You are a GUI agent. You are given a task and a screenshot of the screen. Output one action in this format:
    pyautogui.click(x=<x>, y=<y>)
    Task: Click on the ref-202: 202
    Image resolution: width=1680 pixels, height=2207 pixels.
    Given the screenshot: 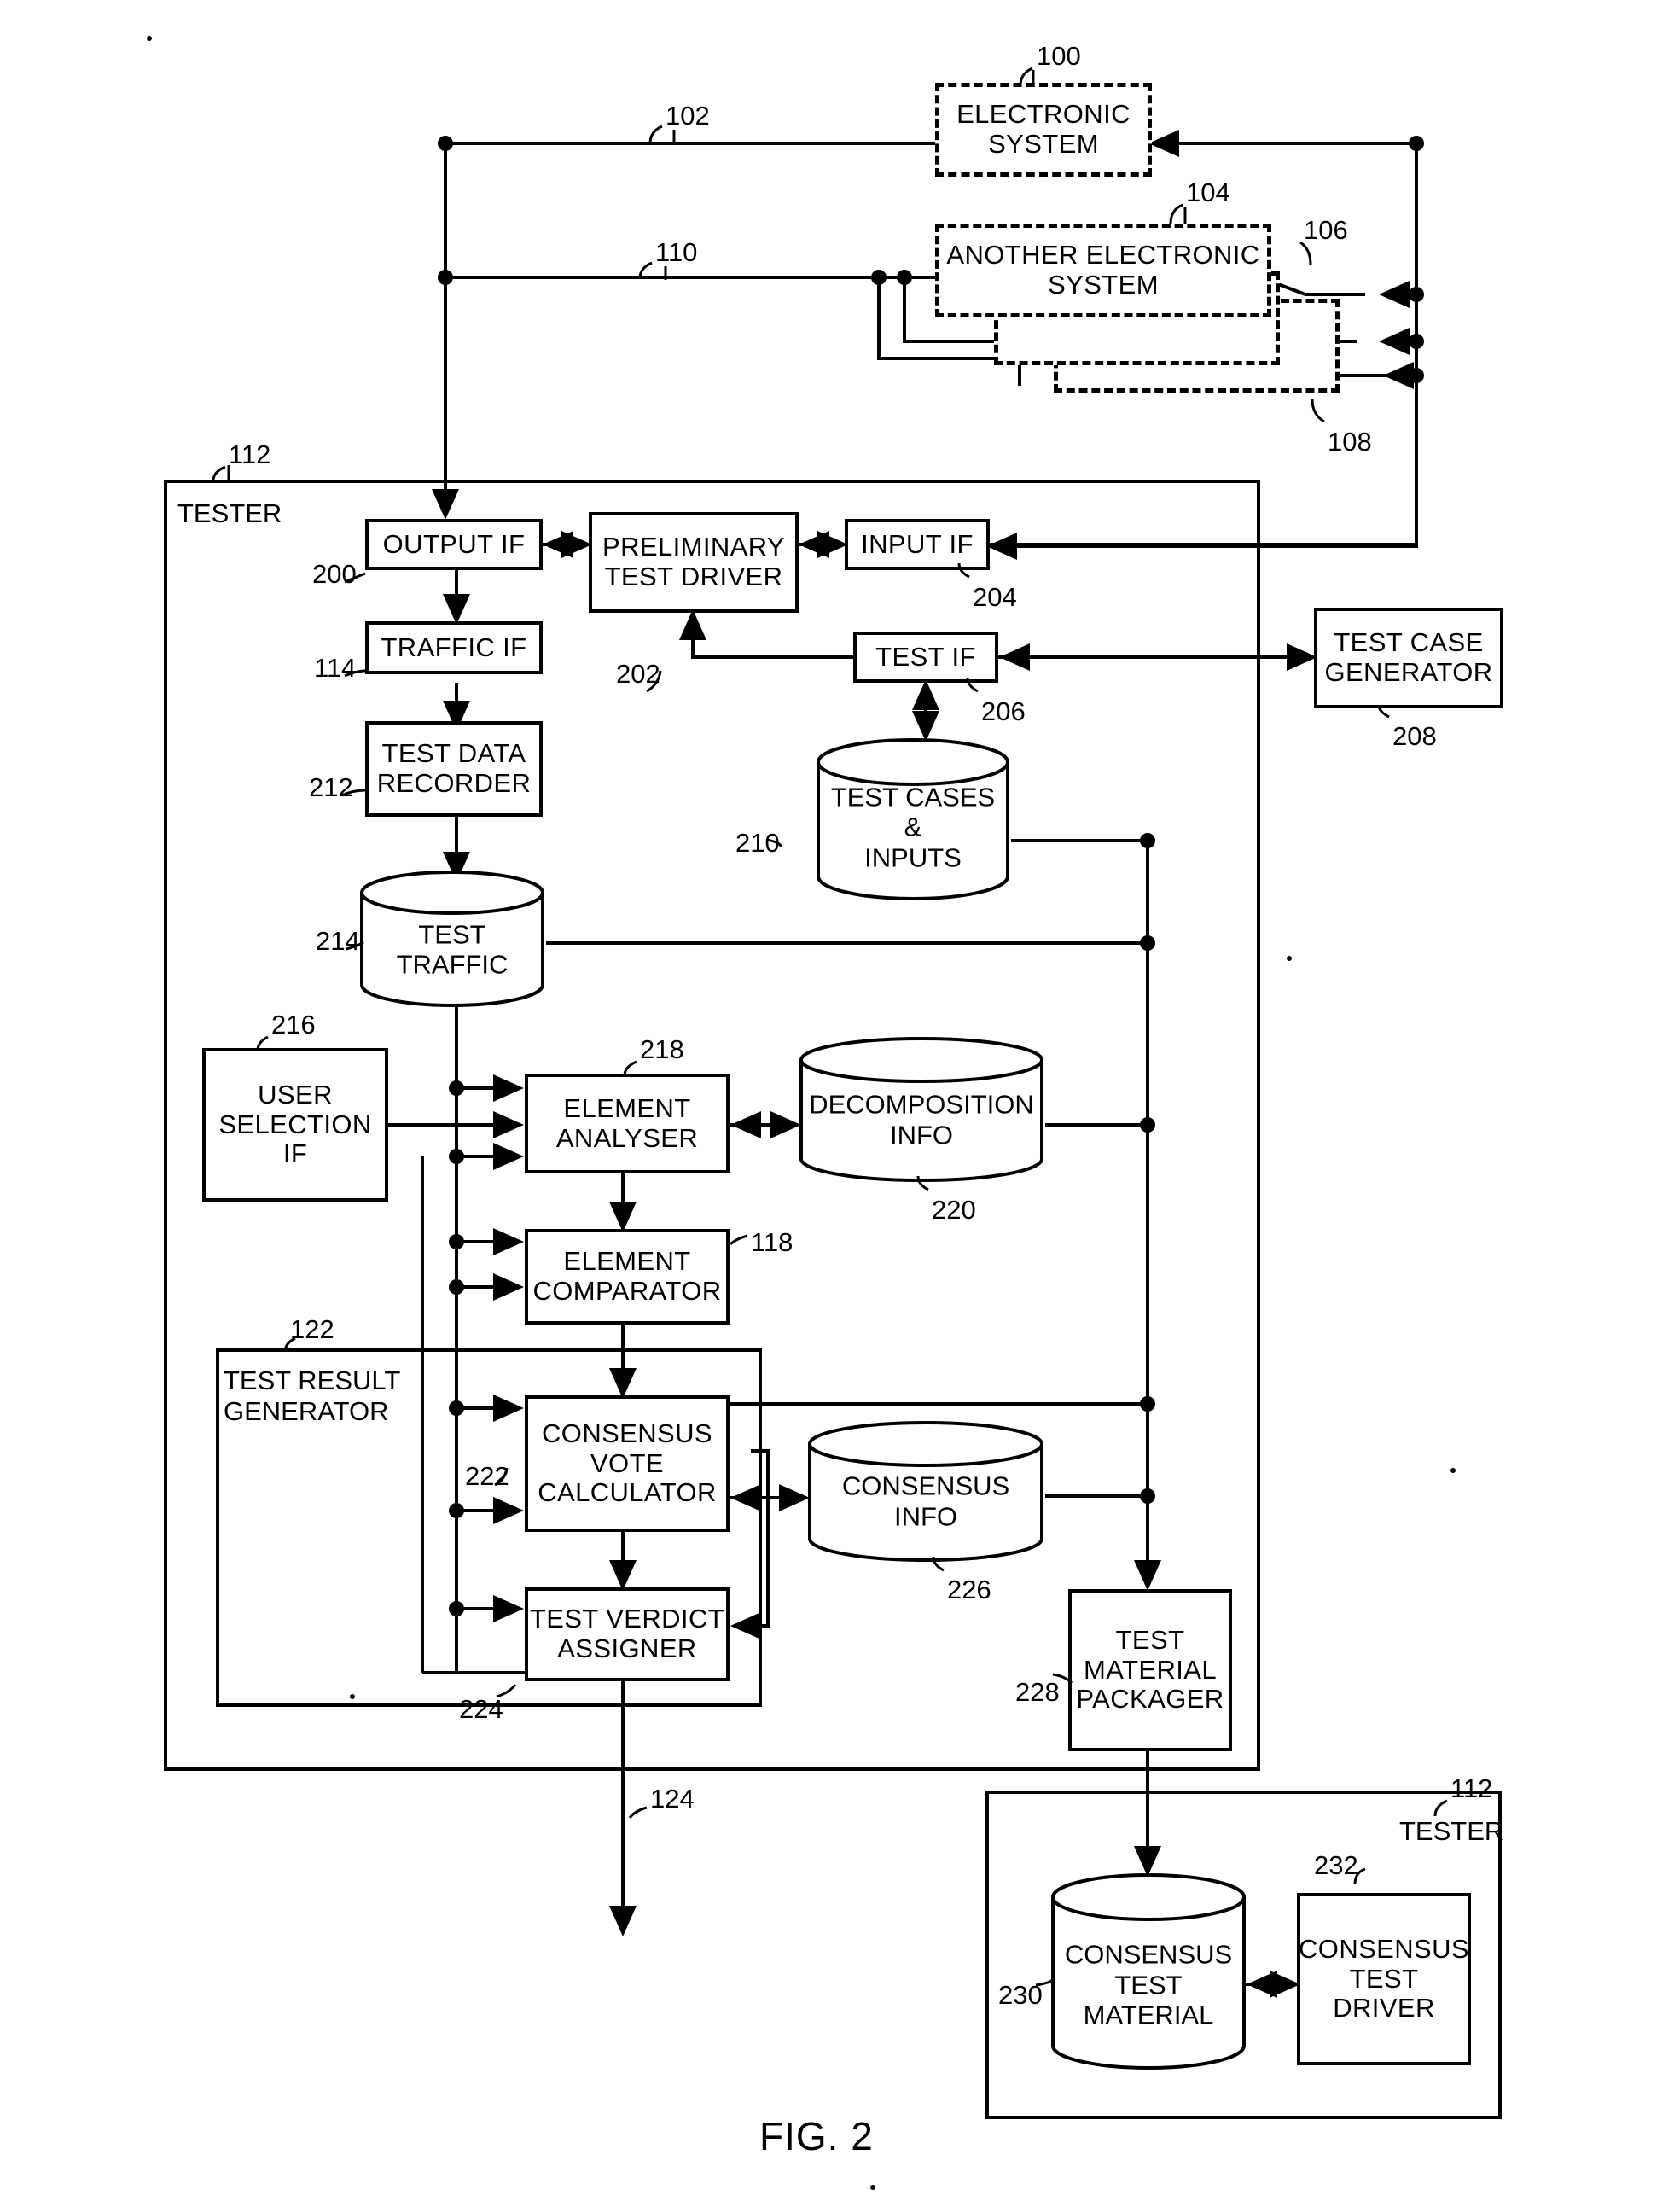 What is the action you would take?
    pyautogui.click(x=638, y=674)
    